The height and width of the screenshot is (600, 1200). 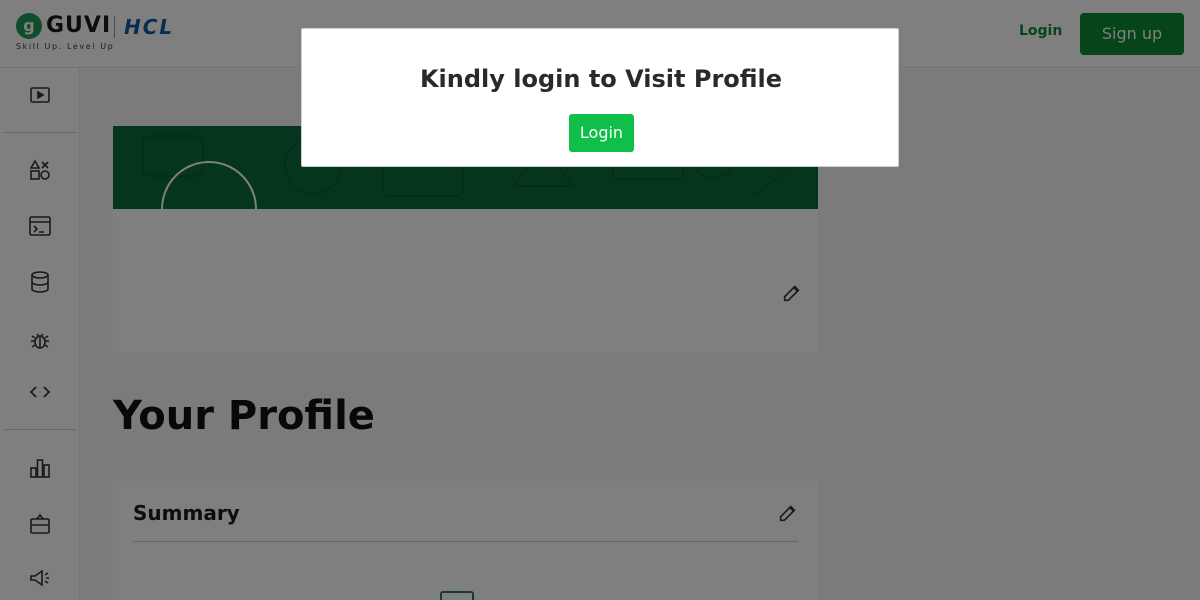 I want to click on modal-login-button: Login, so click(x=601, y=133).